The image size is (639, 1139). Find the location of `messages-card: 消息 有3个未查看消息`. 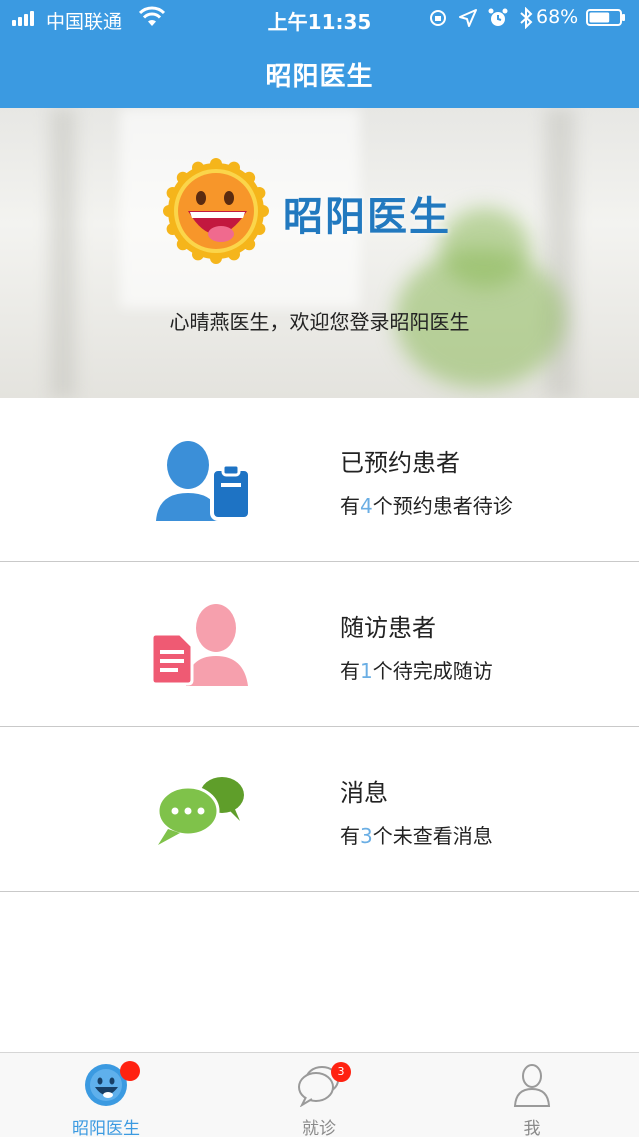

messages-card: 消息 有3个未查看消息 is located at coordinates (319, 810).